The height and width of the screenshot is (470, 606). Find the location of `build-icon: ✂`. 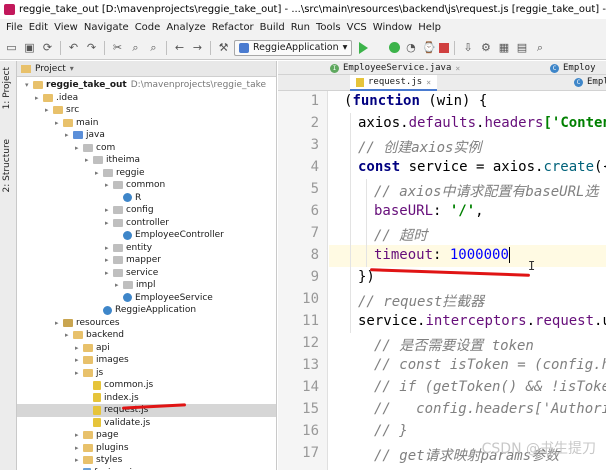

build-icon: ✂ is located at coordinates (117, 47).